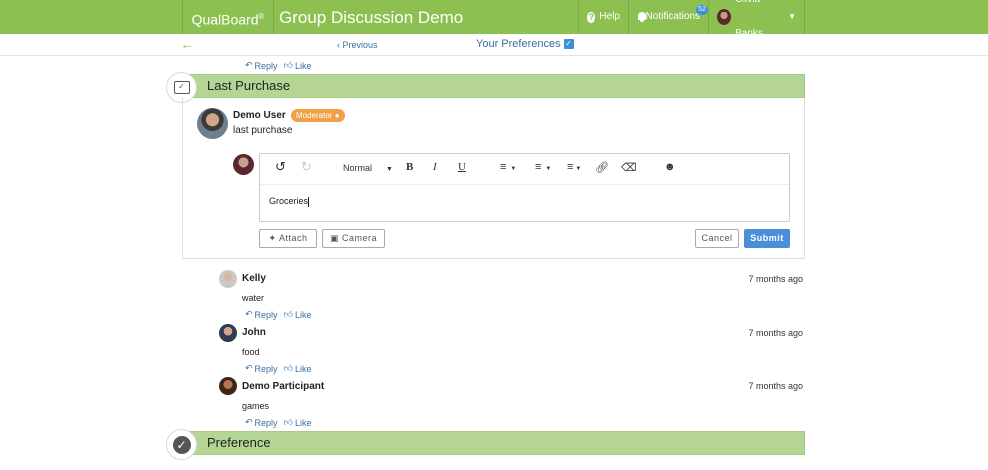  What do you see at coordinates (272, 238) in the screenshot?
I see `paperclip-icon: ✦` at bounding box center [272, 238].